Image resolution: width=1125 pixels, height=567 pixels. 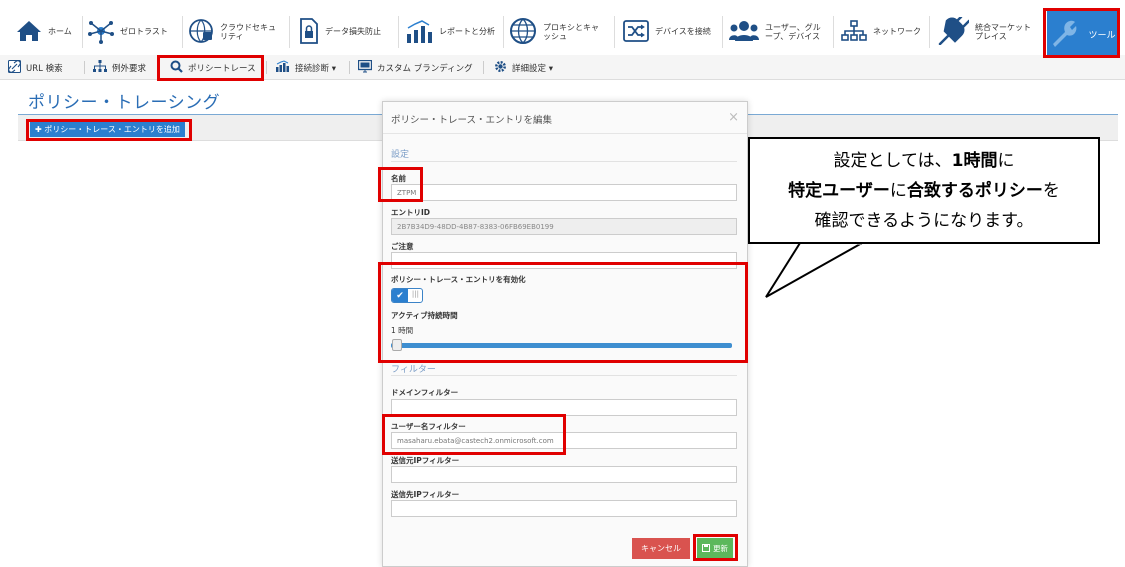 I want to click on enable-entry-label: ポリシー・トレース・エントリを有効化, so click(x=458, y=279).